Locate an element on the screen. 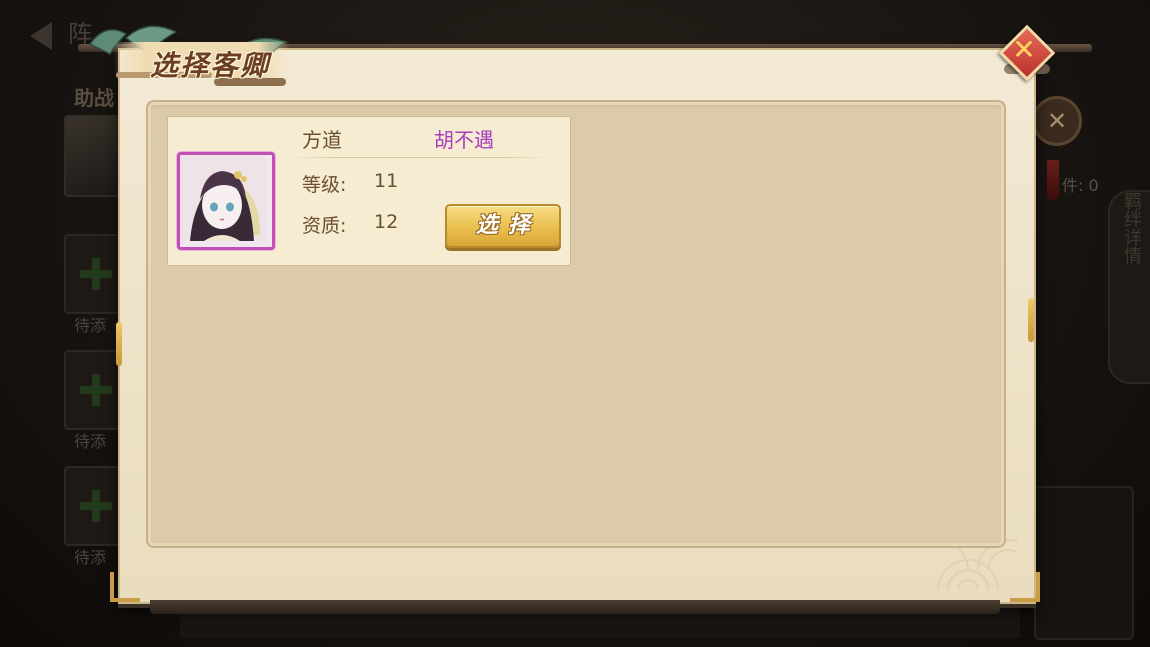 Image resolution: width=1150 pixels, height=647 pixels. background-close-medallion-icon: ✕ is located at coordinates (1057, 121).